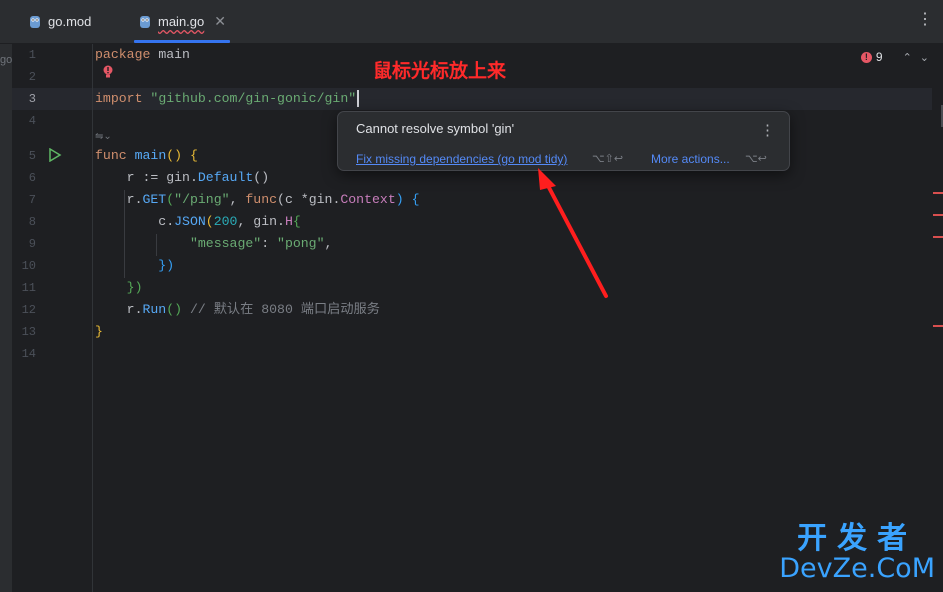 The height and width of the screenshot is (592, 943). Describe the element at coordinates (857, 568) in the screenshot. I see `watermark-bottom: DevZe.CoM` at that location.